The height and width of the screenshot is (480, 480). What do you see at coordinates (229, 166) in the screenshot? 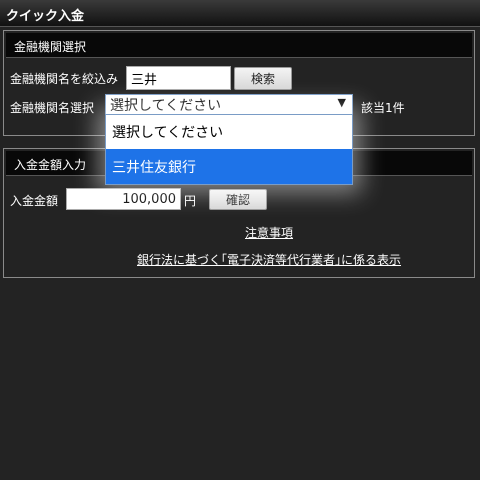
I see `option-mitsui-sumitomo: 三井住友銀行` at bounding box center [229, 166].